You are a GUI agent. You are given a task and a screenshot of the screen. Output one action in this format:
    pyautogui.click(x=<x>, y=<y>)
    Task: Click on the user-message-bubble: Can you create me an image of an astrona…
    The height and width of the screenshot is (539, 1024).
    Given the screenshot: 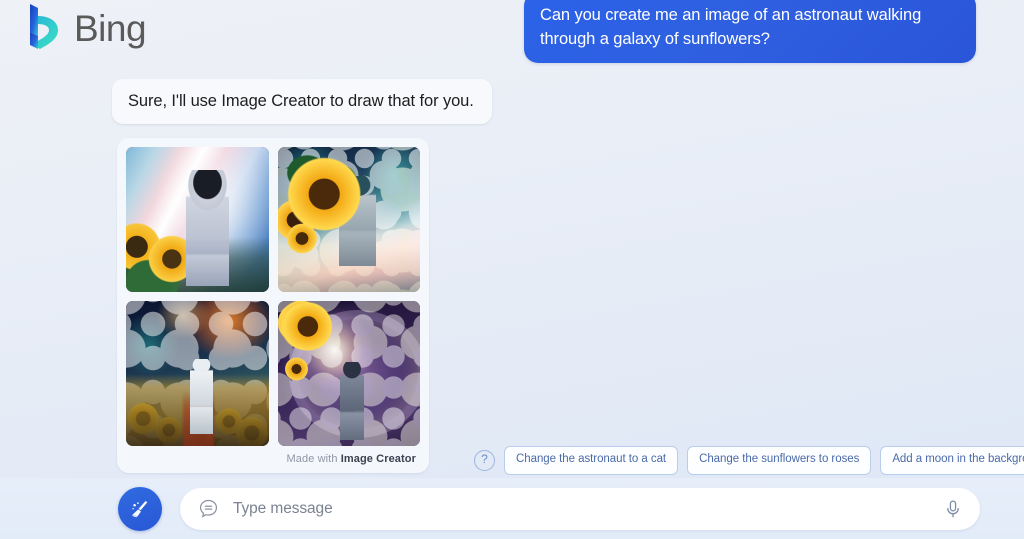 What is the action you would take?
    pyautogui.click(x=750, y=31)
    